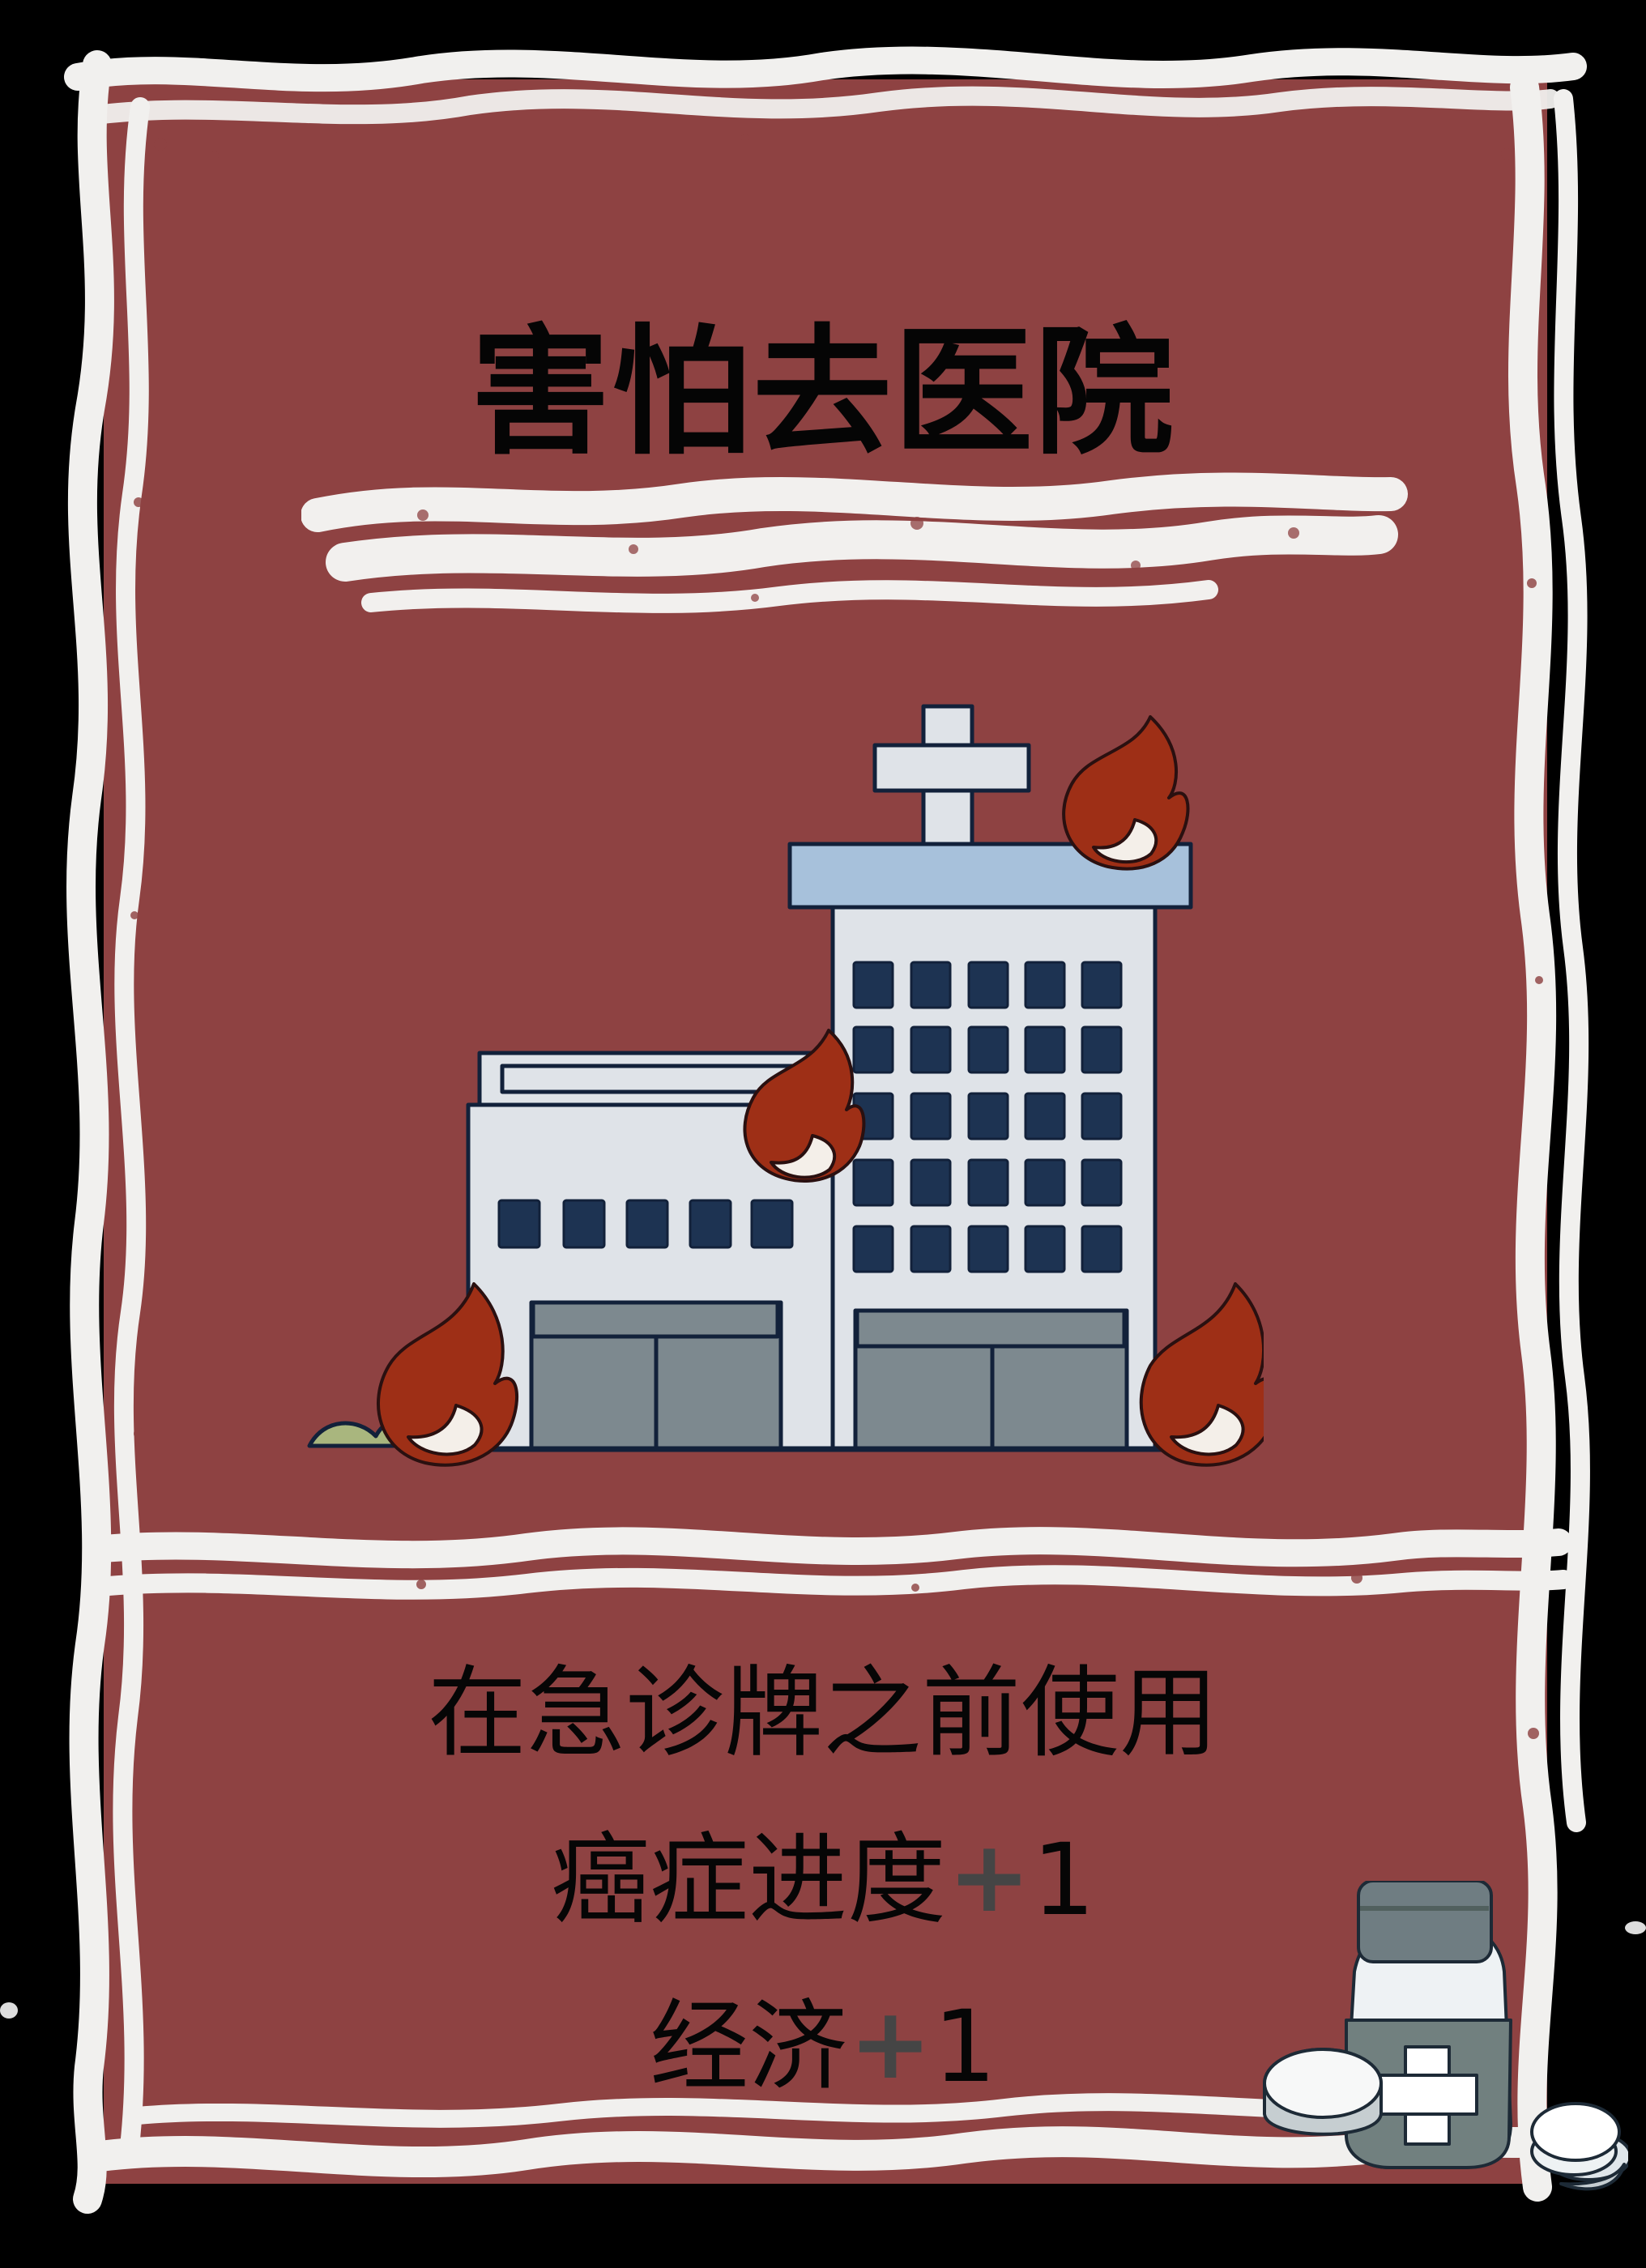 This screenshot has height=2268, width=1646. I want to click on effect-text: 癌症进度, so click(749, 1880).